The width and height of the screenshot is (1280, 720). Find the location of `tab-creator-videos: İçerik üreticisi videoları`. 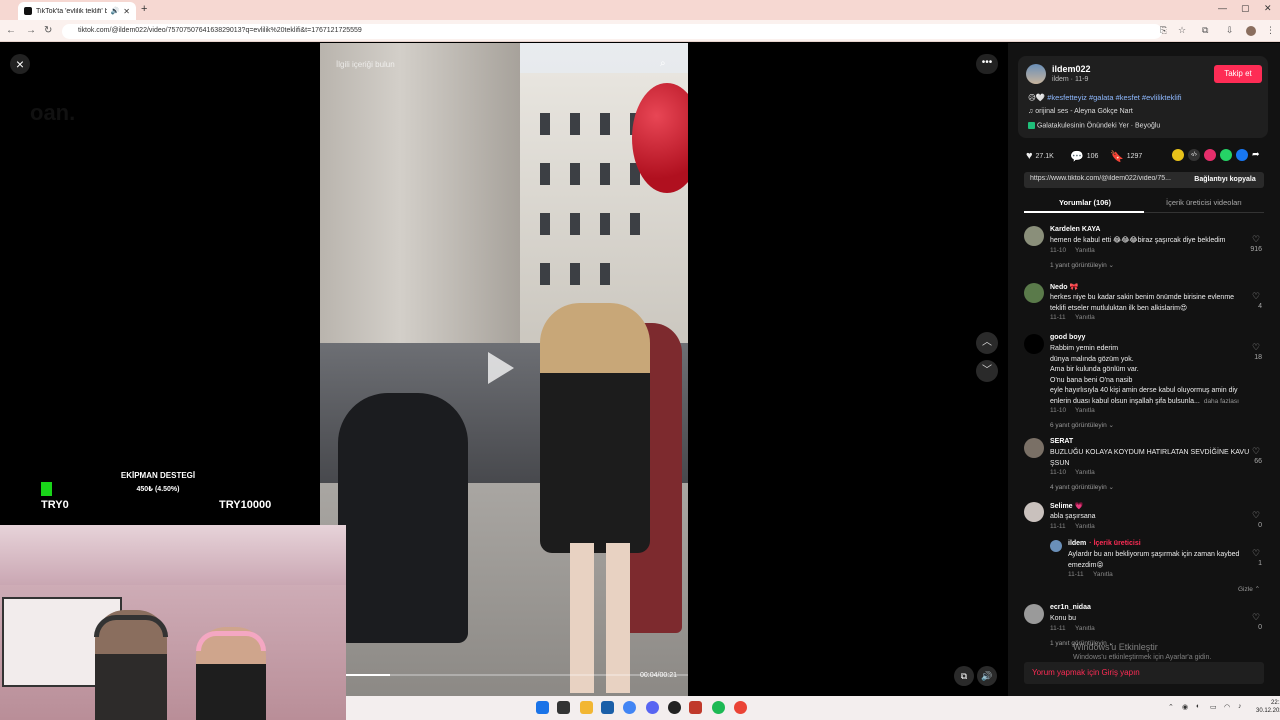

tab-creator-videos: İçerik üreticisi videoları is located at coordinates (1204, 202).